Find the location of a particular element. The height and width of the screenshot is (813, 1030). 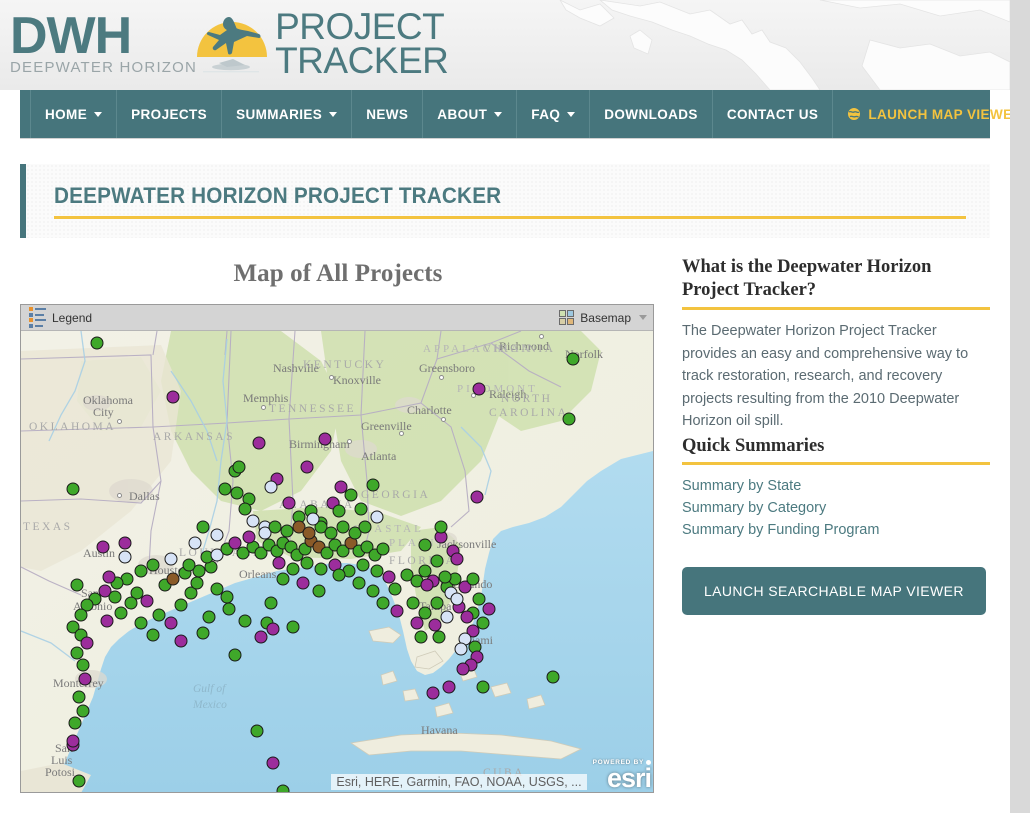

nav-item-projects: PROJECTS is located at coordinates (170, 114).